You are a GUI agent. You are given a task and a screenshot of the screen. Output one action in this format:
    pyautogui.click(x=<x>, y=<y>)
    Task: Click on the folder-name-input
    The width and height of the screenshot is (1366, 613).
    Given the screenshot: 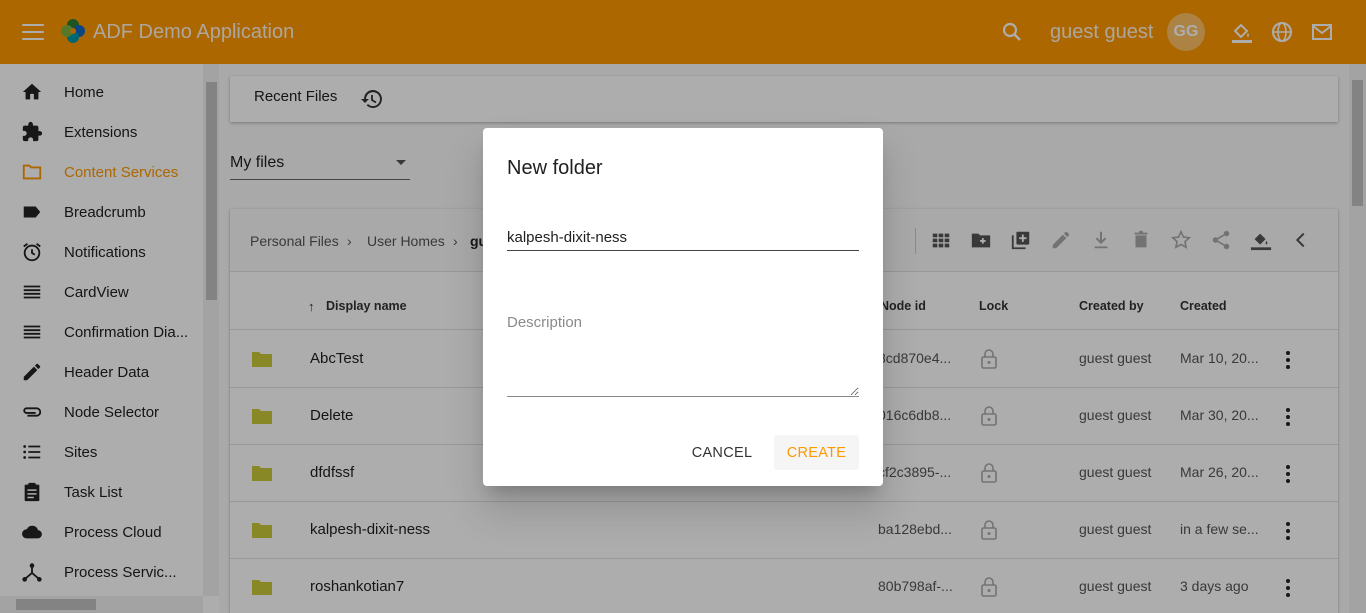 What is the action you would take?
    pyautogui.click(x=683, y=237)
    